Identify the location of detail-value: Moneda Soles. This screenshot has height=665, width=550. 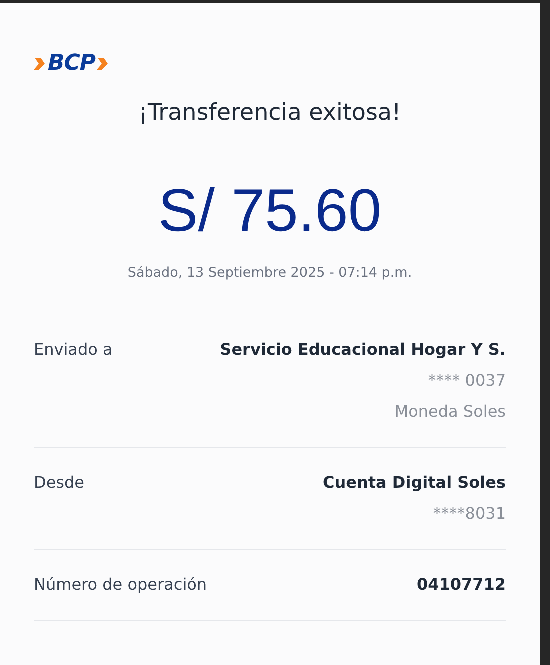
(450, 412).